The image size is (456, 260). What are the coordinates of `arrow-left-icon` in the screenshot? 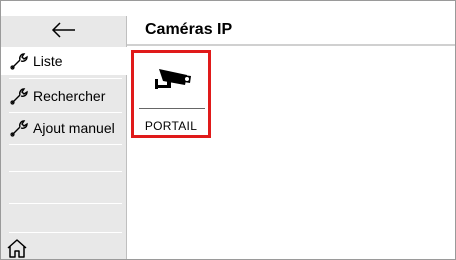 It's located at (63, 29).